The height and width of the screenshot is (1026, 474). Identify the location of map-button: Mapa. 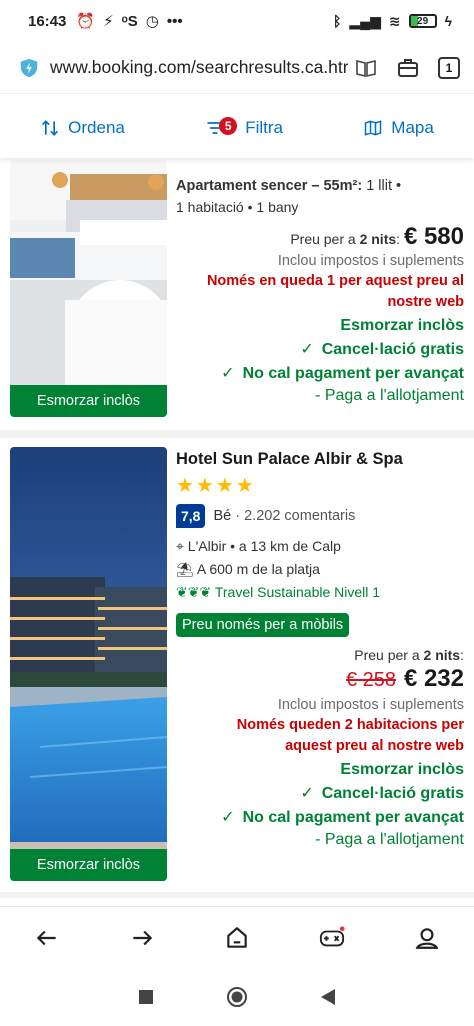
(398, 128).